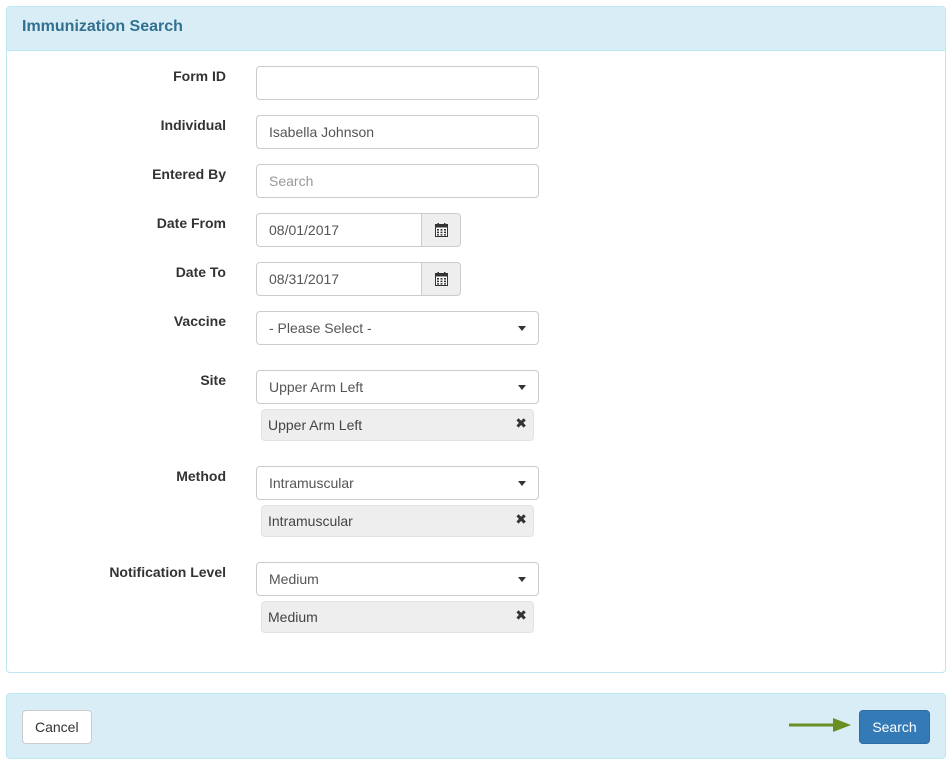 The width and height of the screenshot is (947, 762). What do you see at coordinates (397, 83) in the screenshot?
I see `form-id-input` at bounding box center [397, 83].